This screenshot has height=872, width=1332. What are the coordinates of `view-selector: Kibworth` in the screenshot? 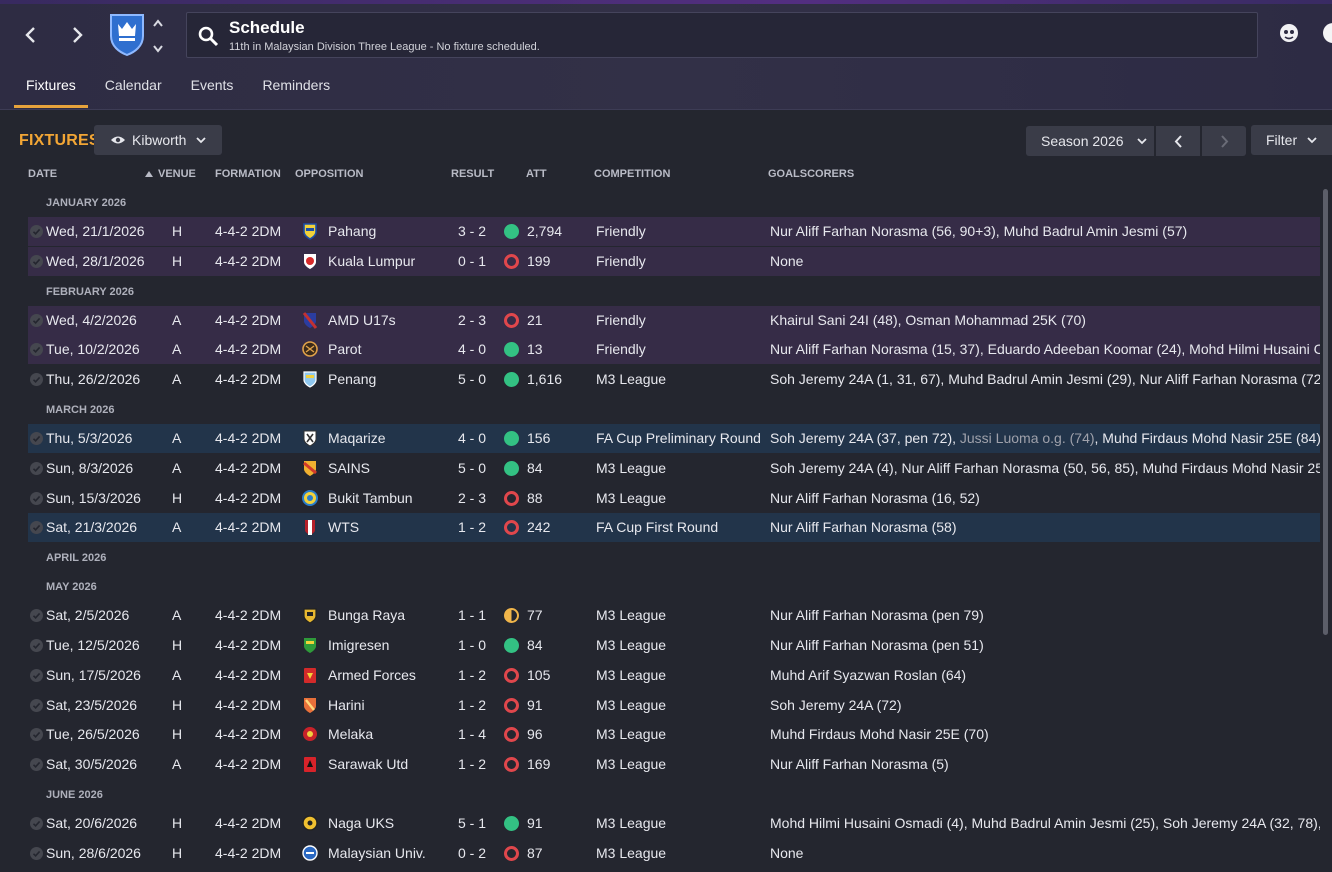 It's located at (158, 140).